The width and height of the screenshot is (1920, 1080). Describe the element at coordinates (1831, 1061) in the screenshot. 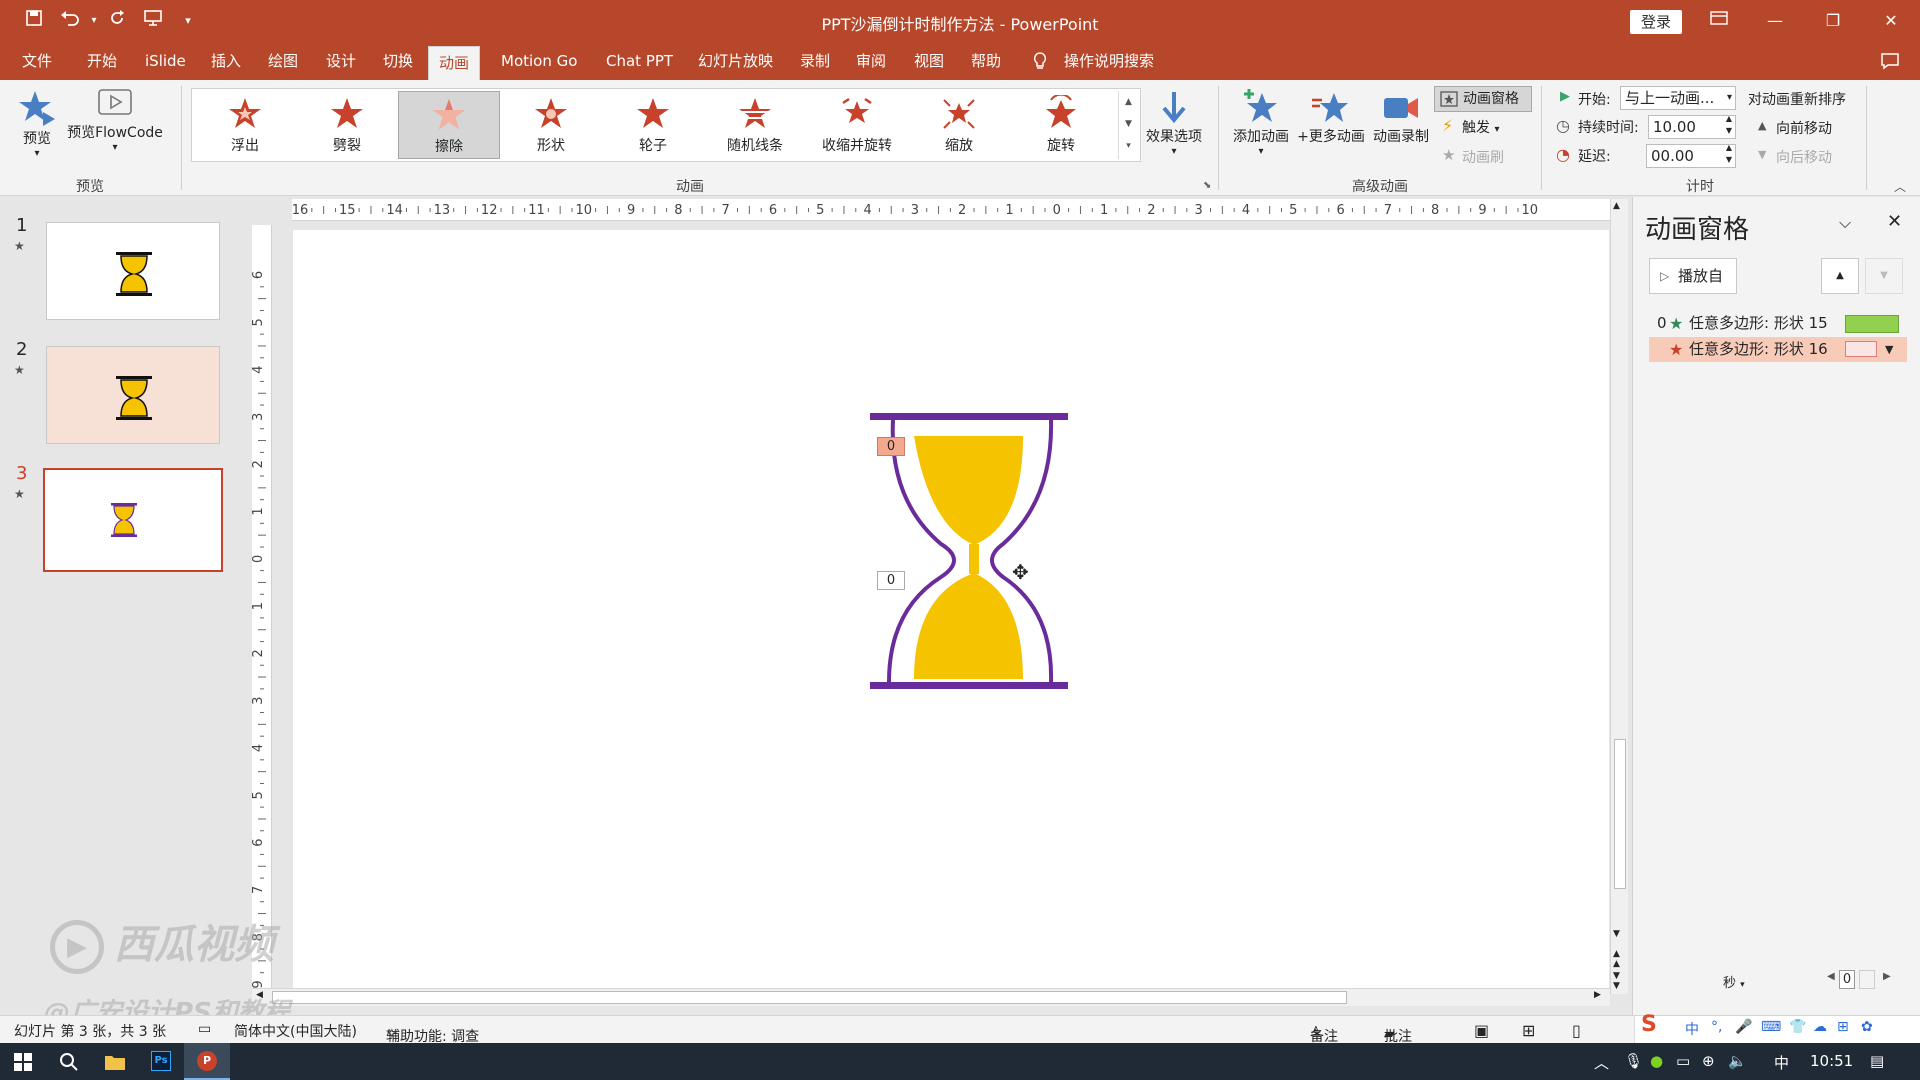

I see `clock: 10:51` at that location.